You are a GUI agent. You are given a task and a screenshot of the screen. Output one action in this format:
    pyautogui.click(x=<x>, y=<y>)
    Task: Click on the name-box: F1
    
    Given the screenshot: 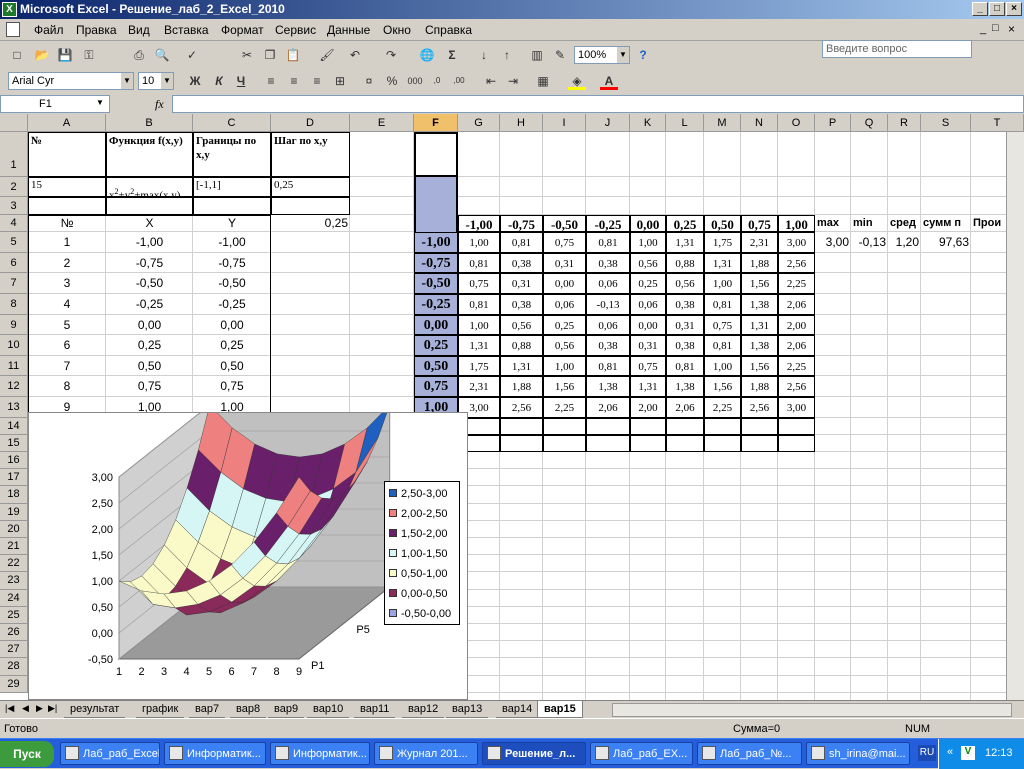 What is the action you would take?
    pyautogui.click(x=55, y=104)
    